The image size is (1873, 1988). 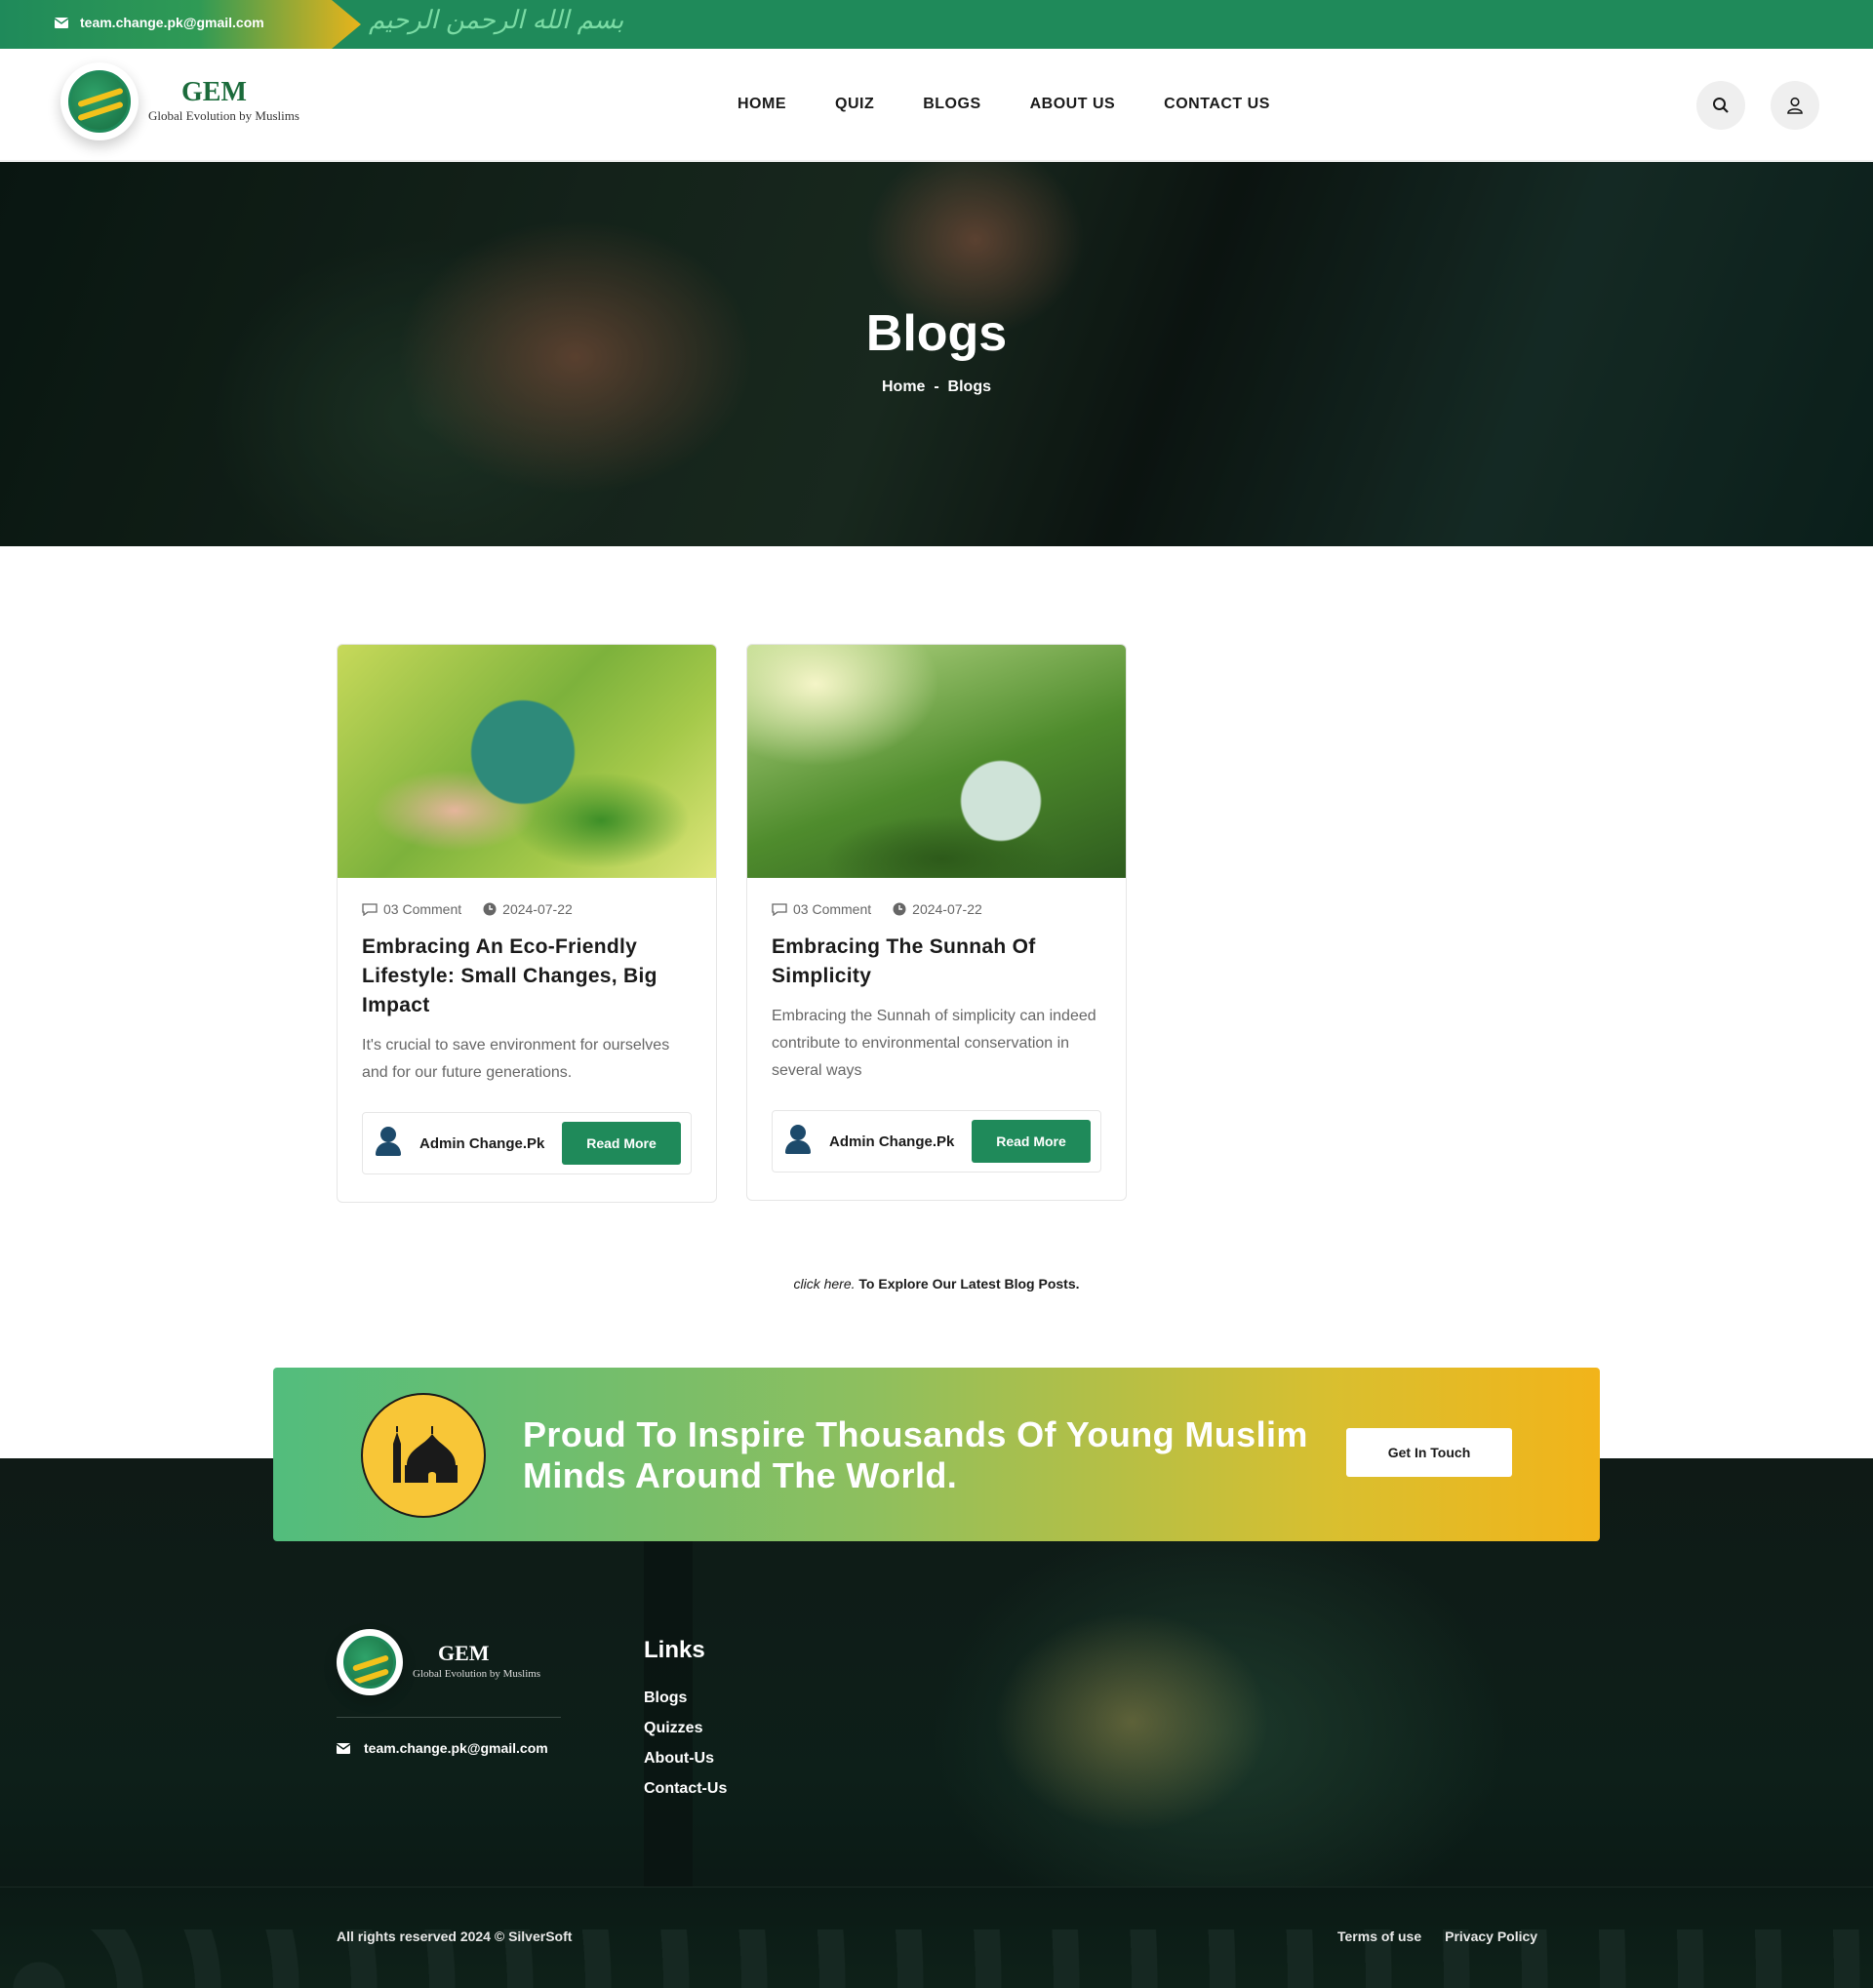 I want to click on footer-email-text: team.change.pk@gmail.com, so click(x=456, y=1748).